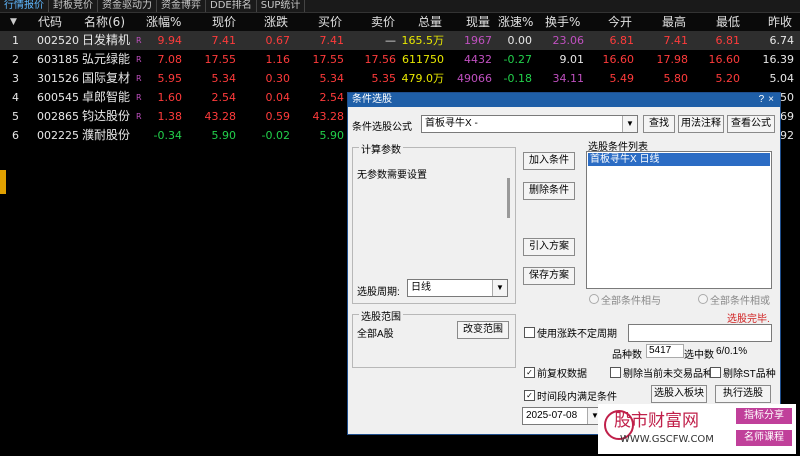 The width and height of the screenshot is (800, 456). Describe the element at coordinates (529, 124) in the screenshot. I see `formula-select: 首板寻牛X - ▼` at that location.